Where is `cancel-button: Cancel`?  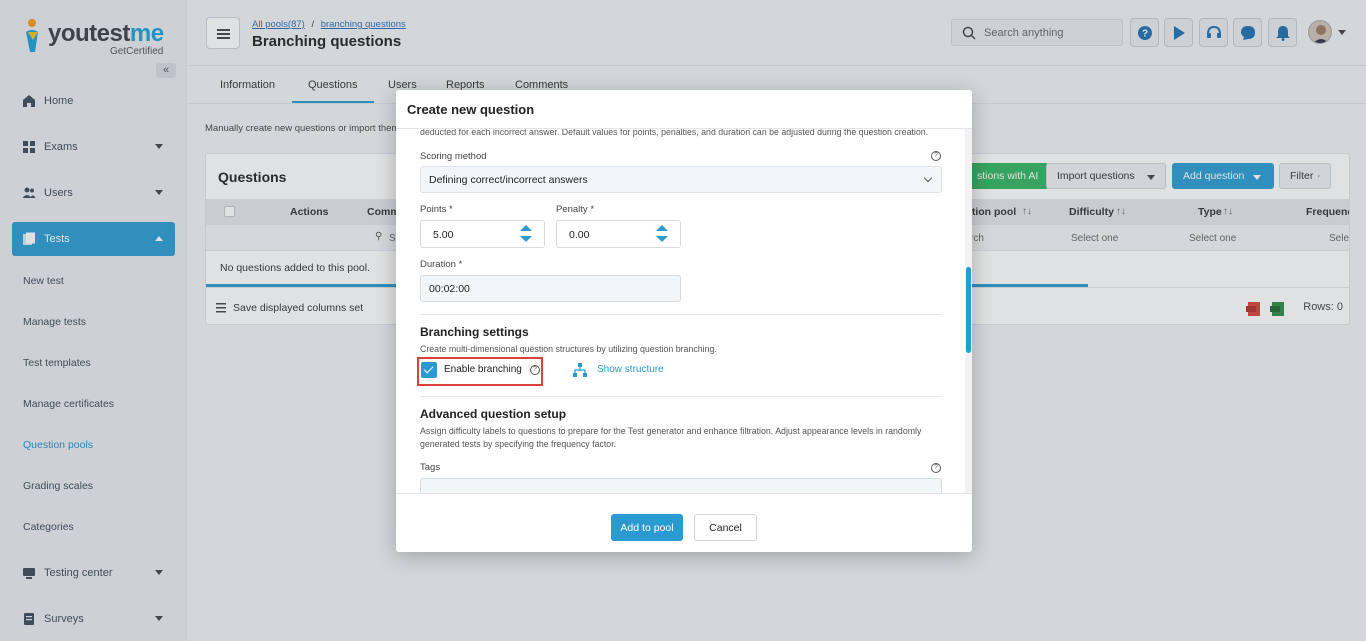
cancel-button: Cancel is located at coordinates (725, 527).